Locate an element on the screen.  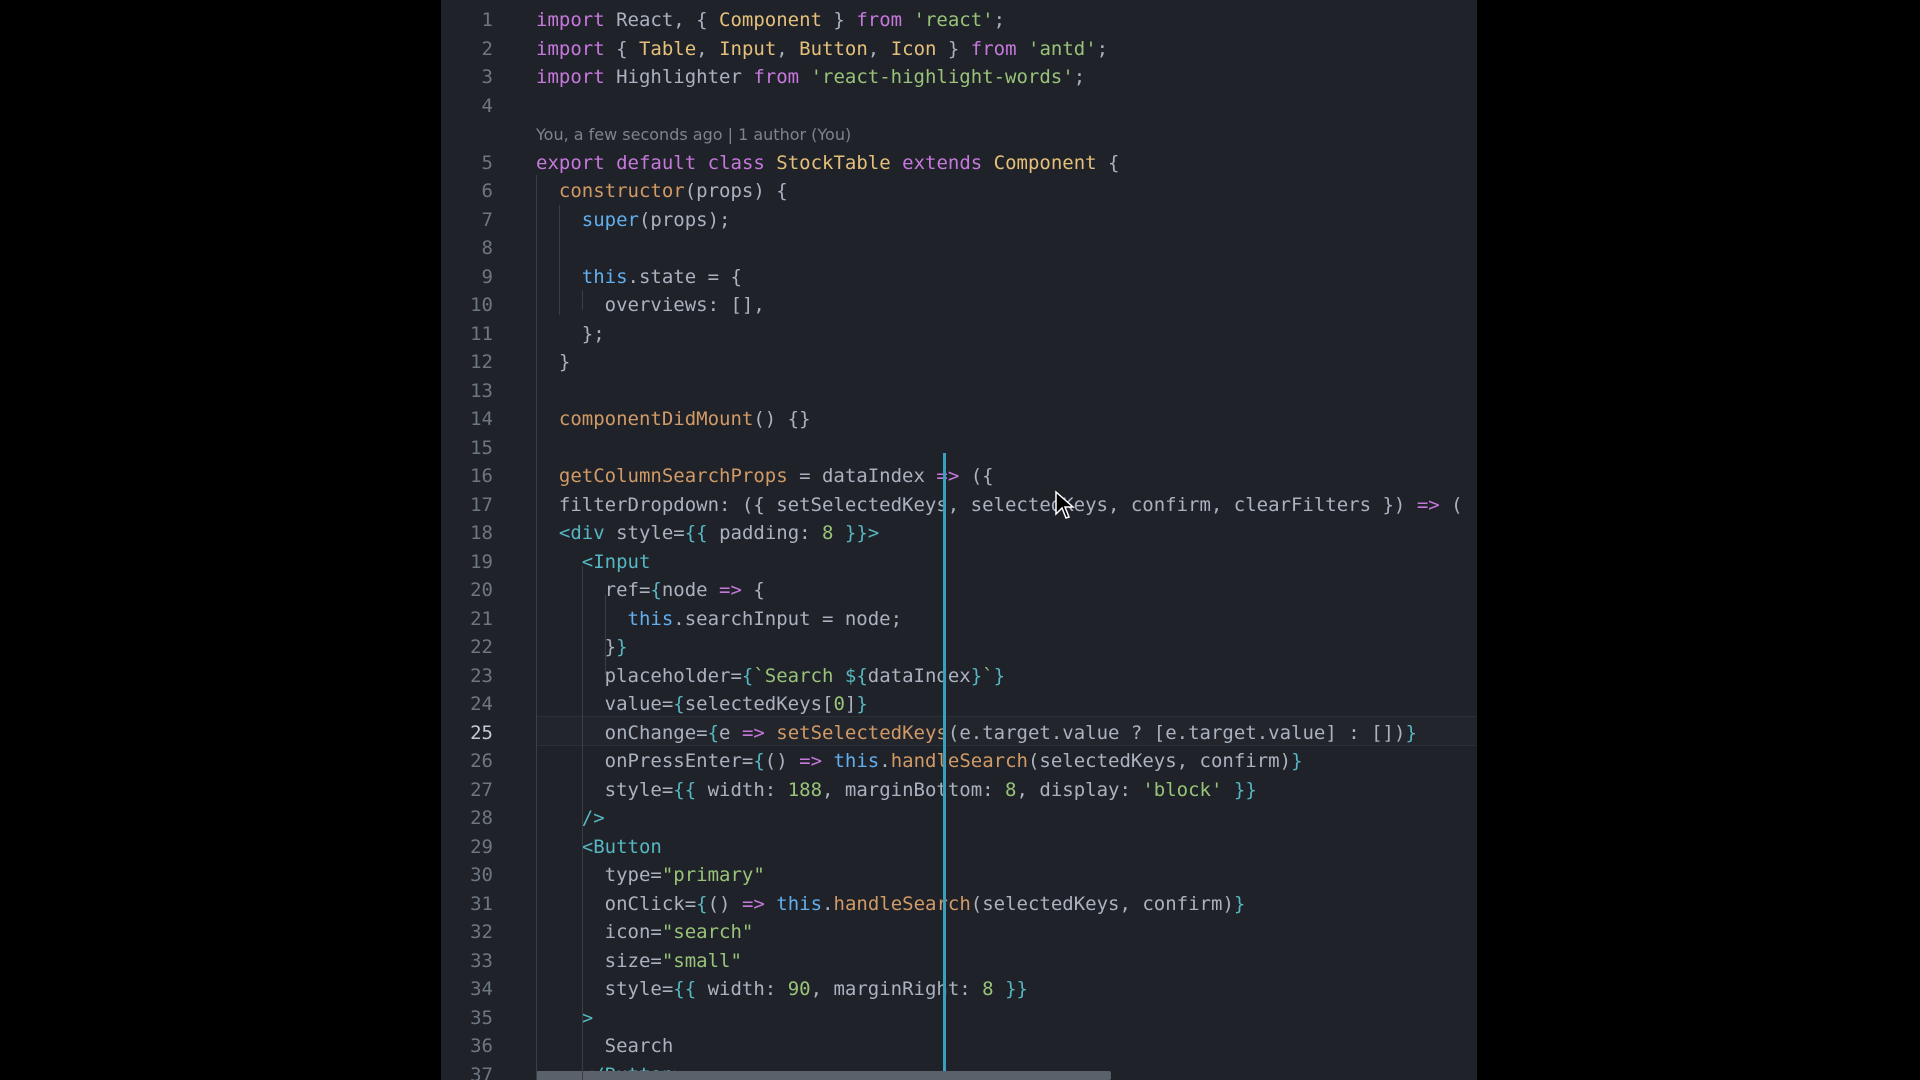
code-token: 'block' is located at coordinates (1182, 789).